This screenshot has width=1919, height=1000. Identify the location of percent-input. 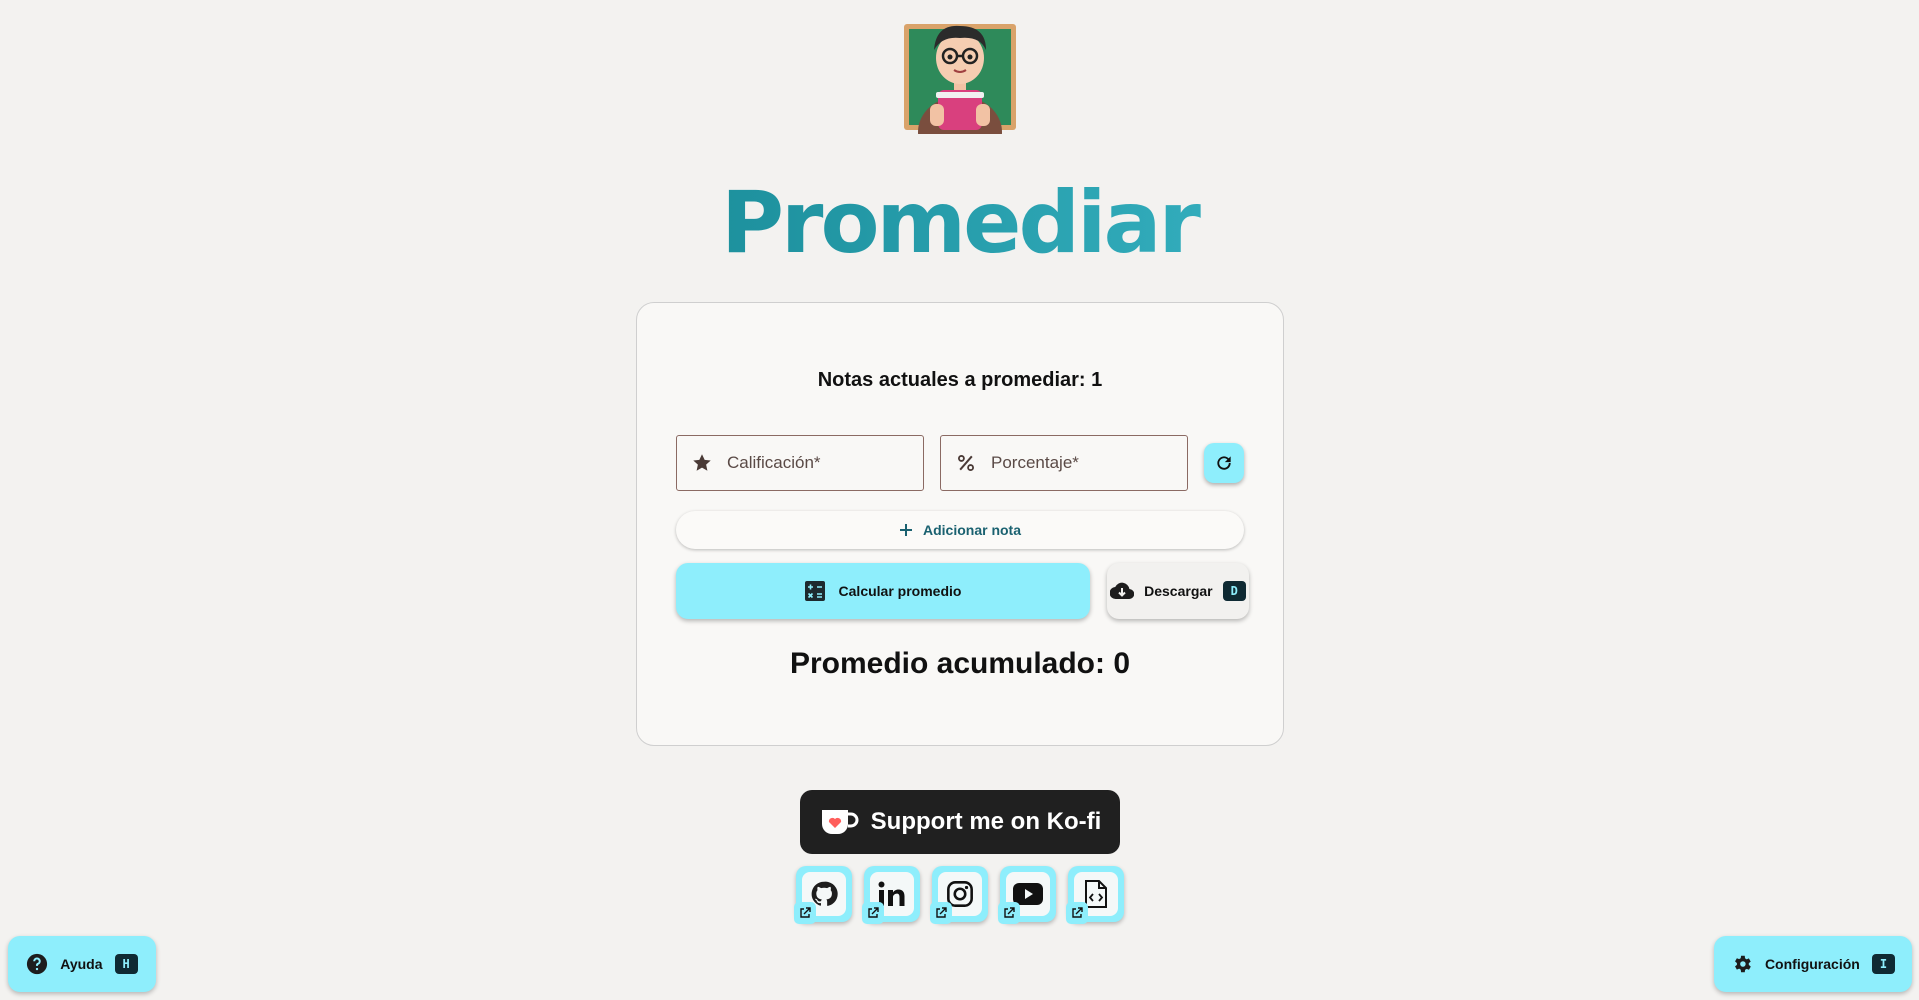
(1081, 463).